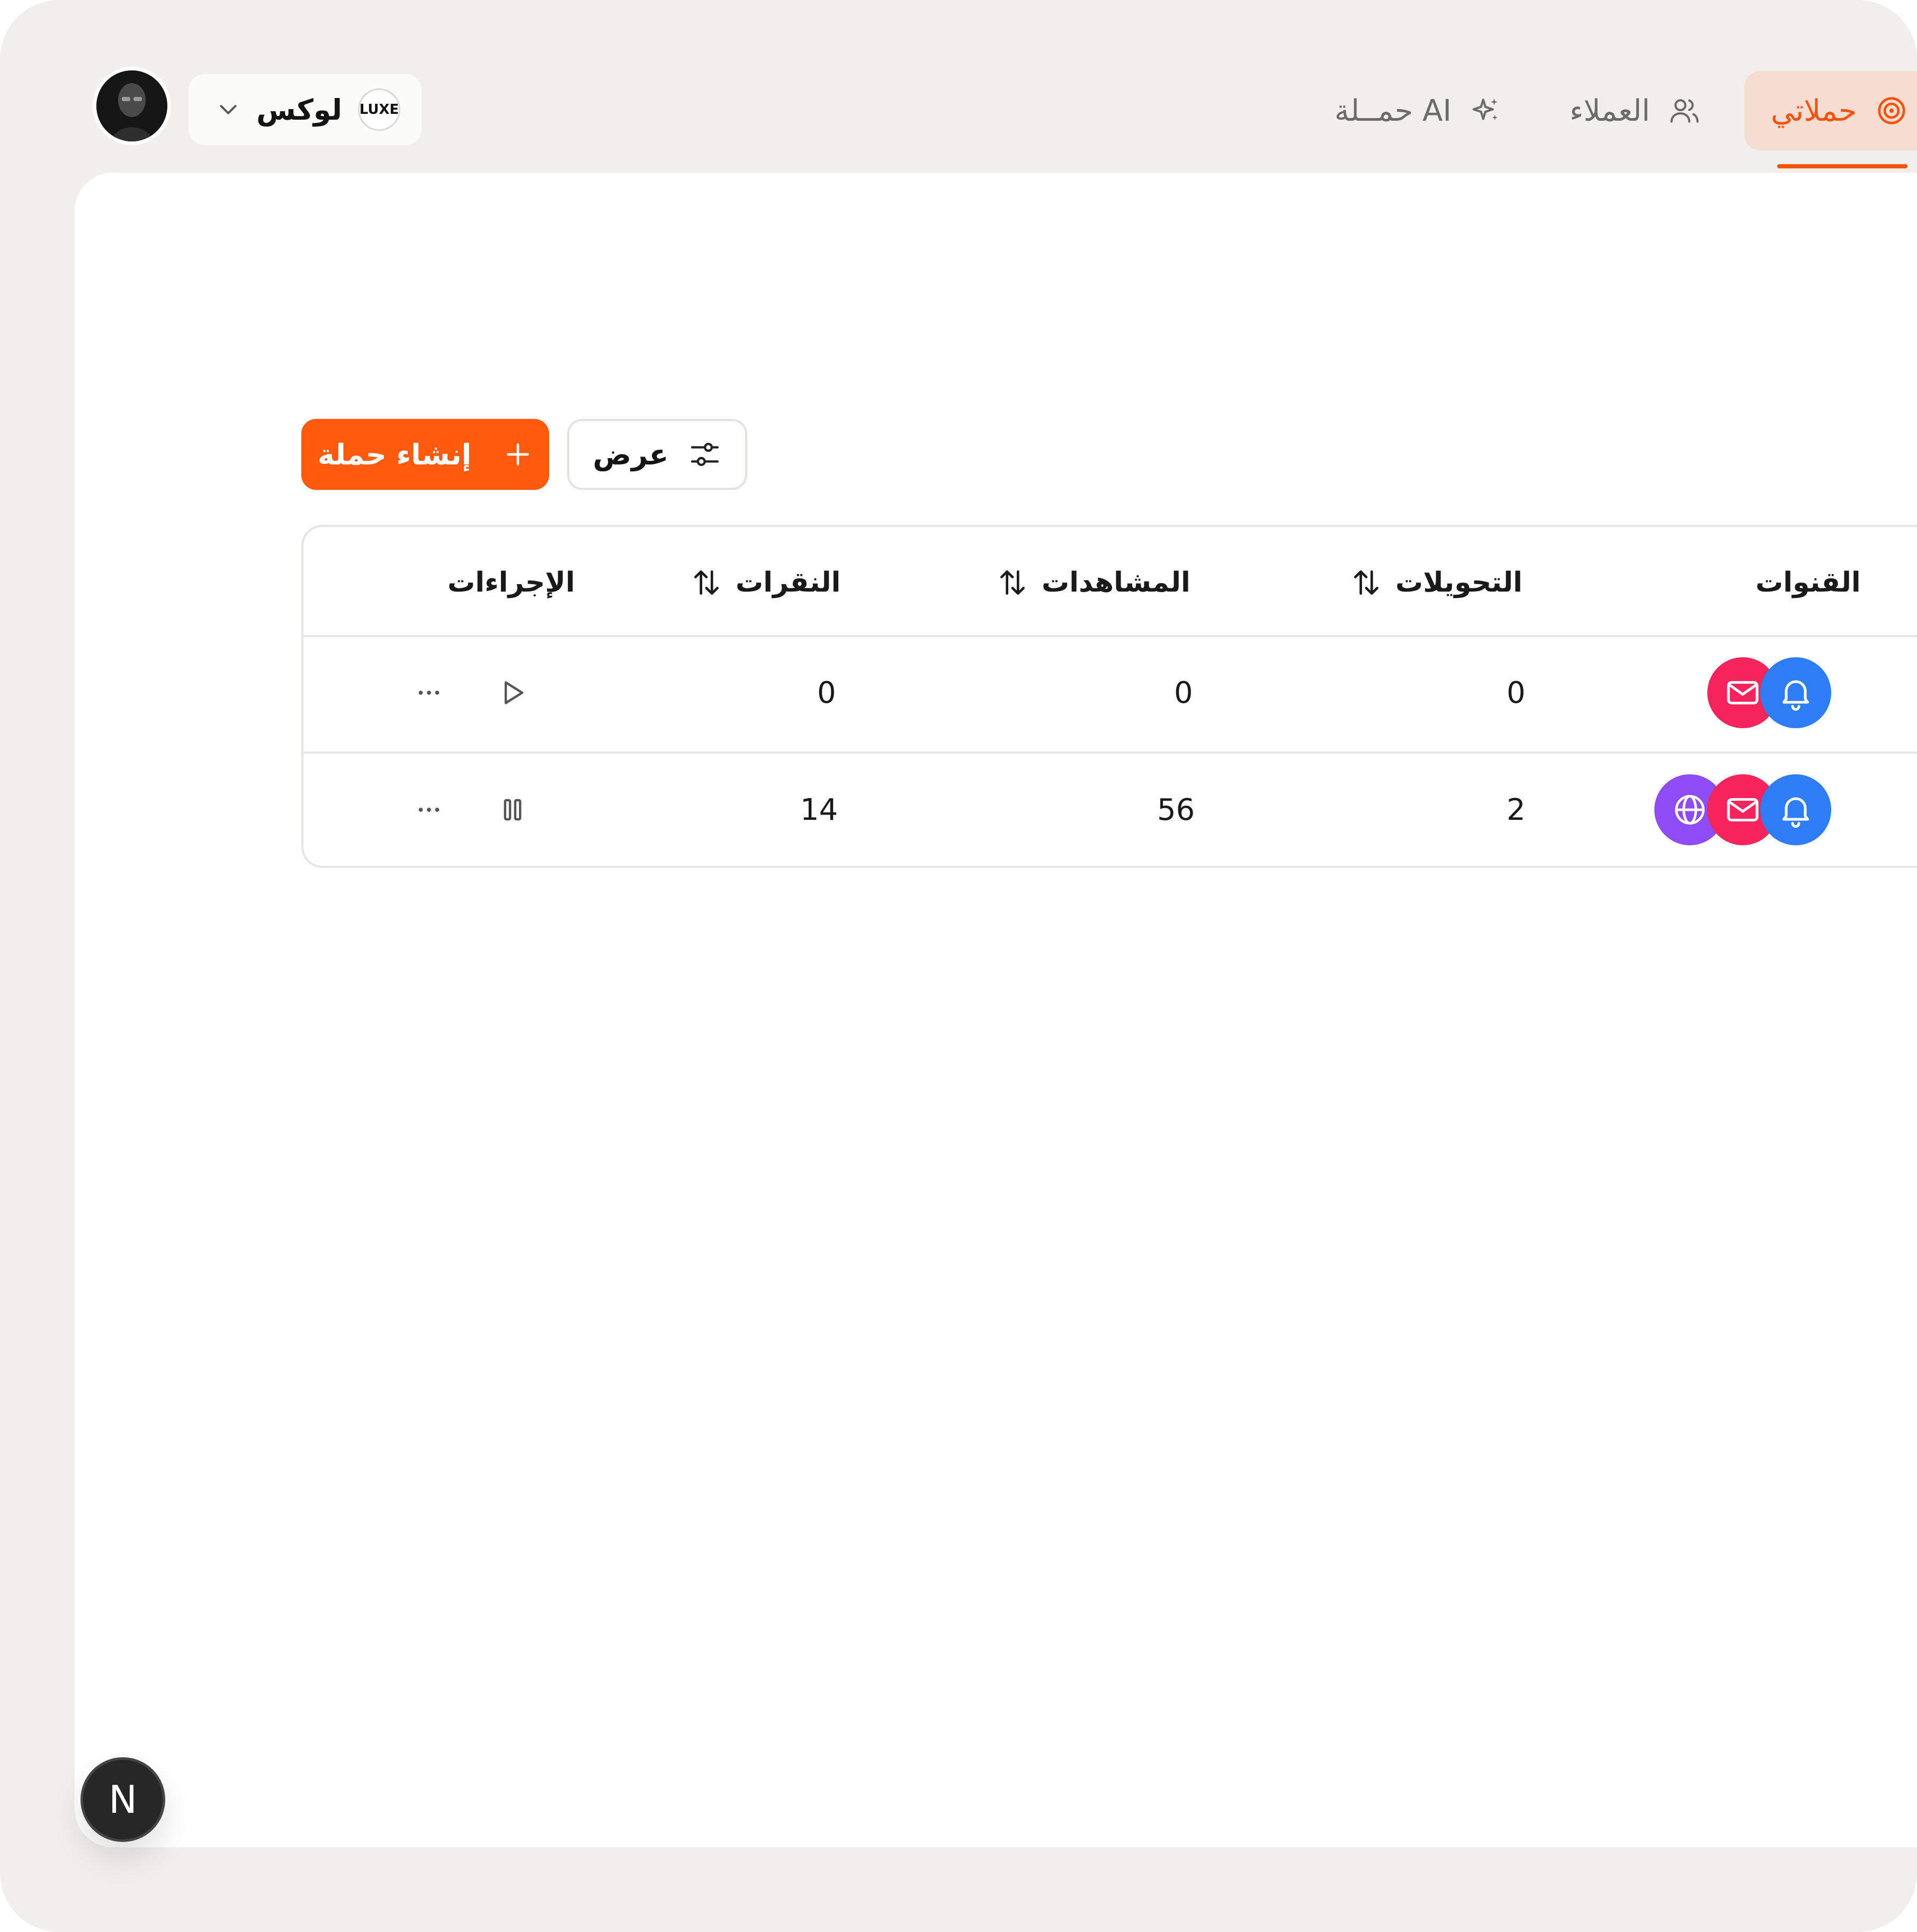 The width and height of the screenshot is (1917, 1932). I want to click on column-header-channels: القنوات, so click(1808, 582).